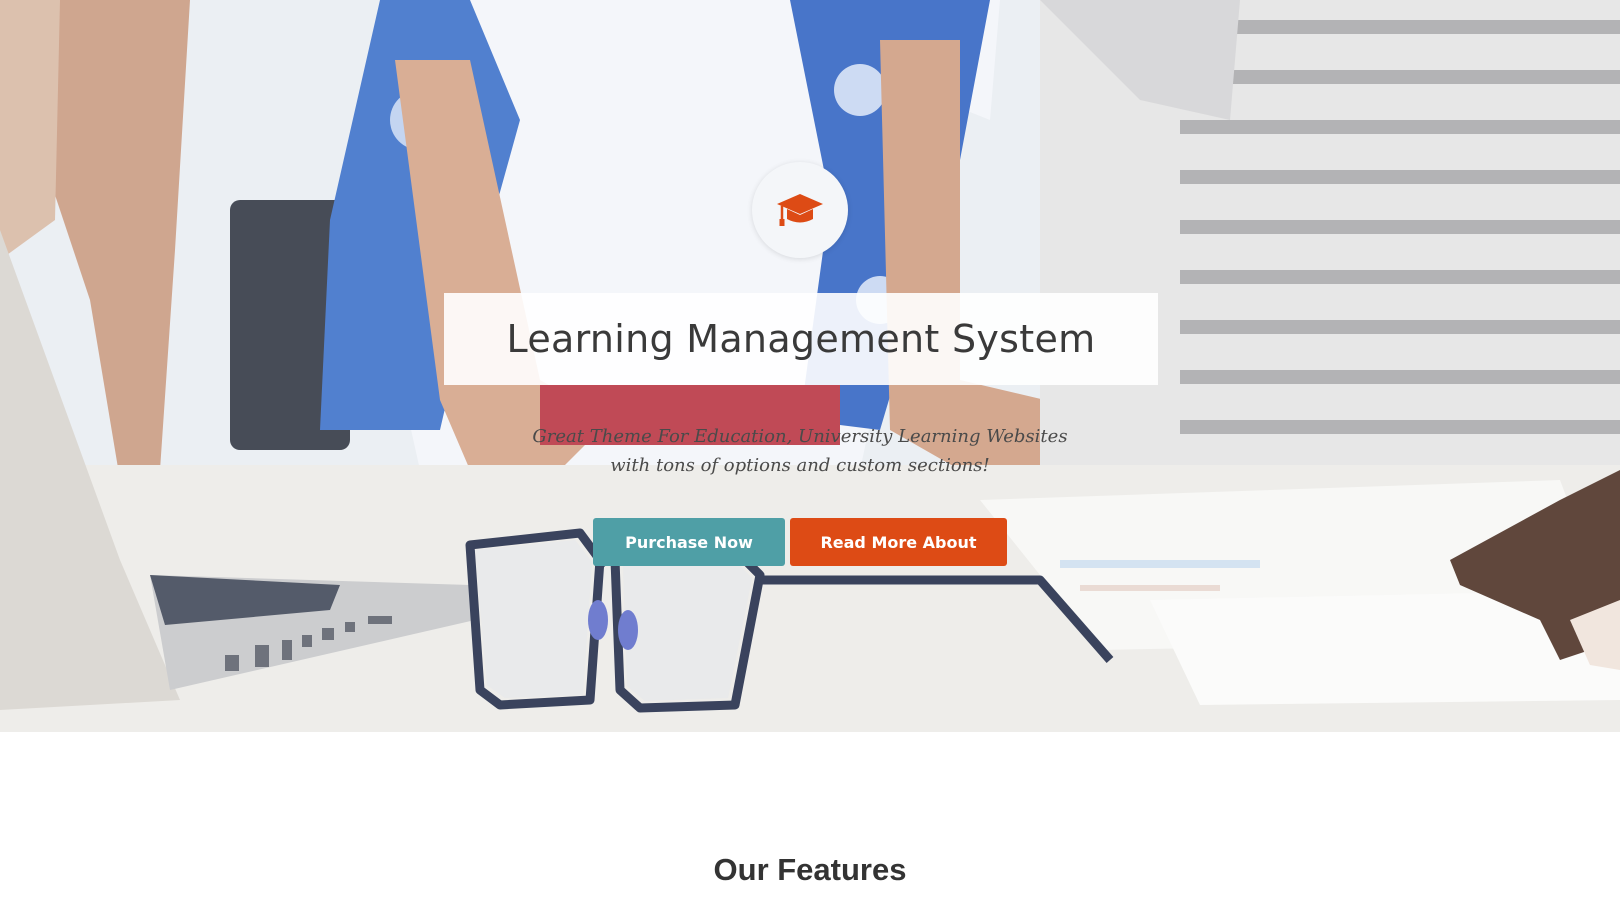 The height and width of the screenshot is (901, 1620). Describe the element at coordinates (689, 542) in the screenshot. I see `purchase-now-button: Purchase Now` at that location.